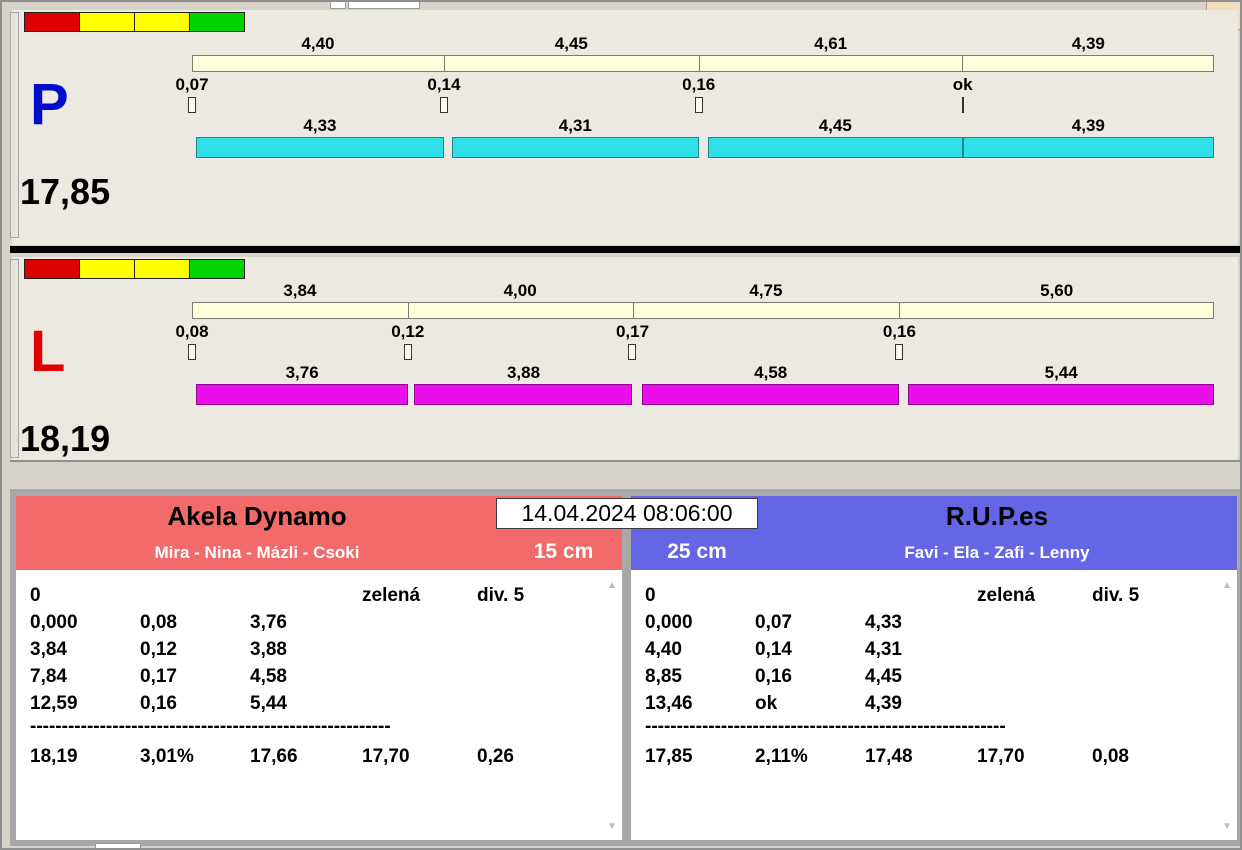 The height and width of the screenshot is (850, 1242). I want to click on change-time-label: 0,08, so click(192, 331).